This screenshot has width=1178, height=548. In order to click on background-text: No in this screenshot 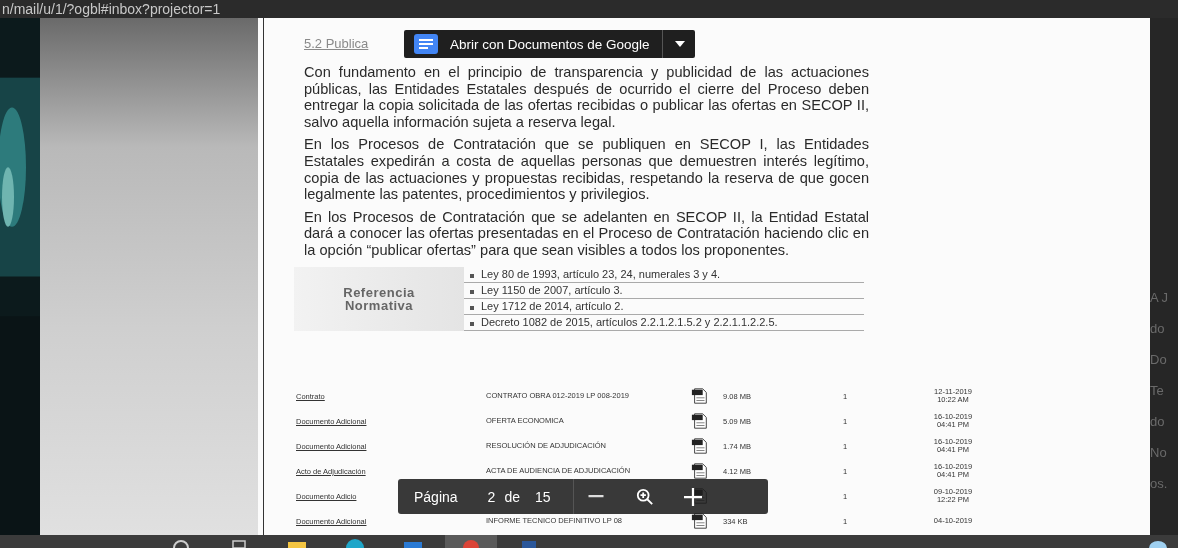, I will do `click(1159, 452)`.